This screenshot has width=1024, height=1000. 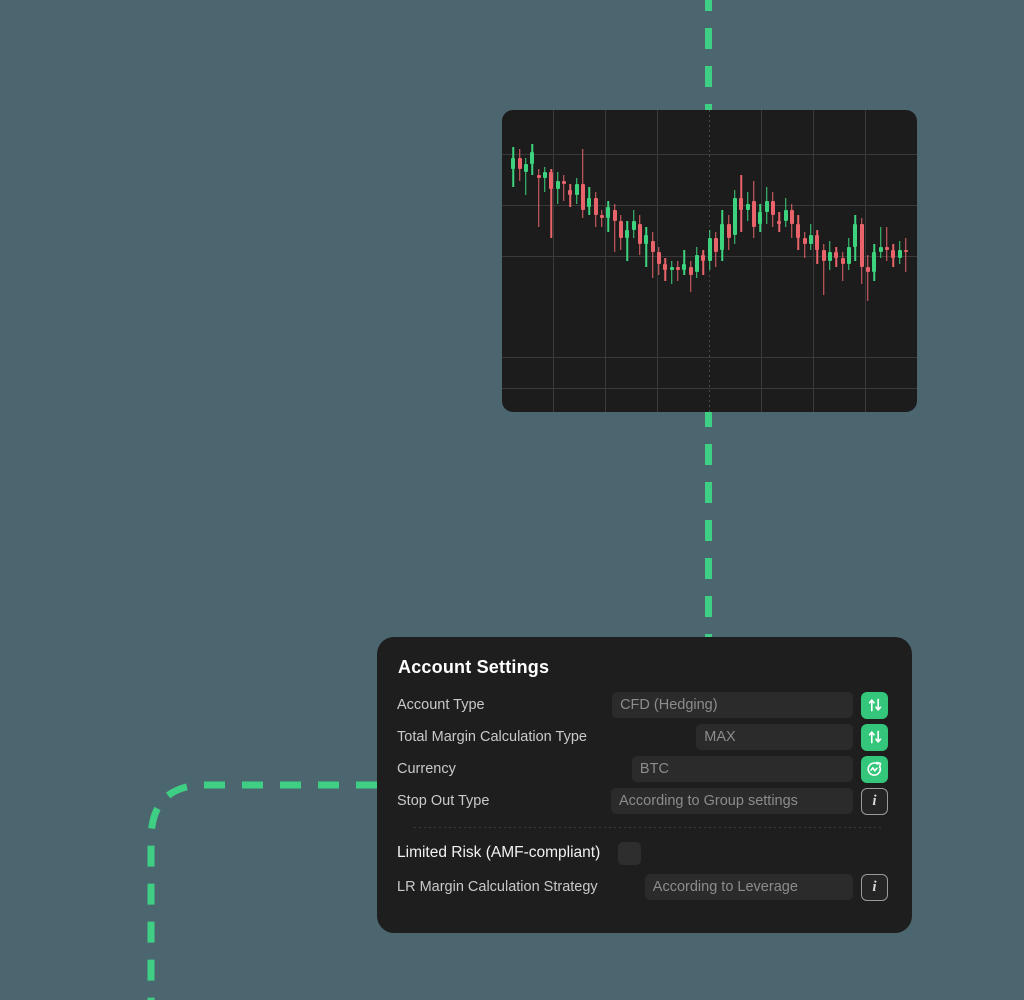 I want to click on lr-margin-calculation-strategy-field: According to Leverage, so click(x=748, y=887).